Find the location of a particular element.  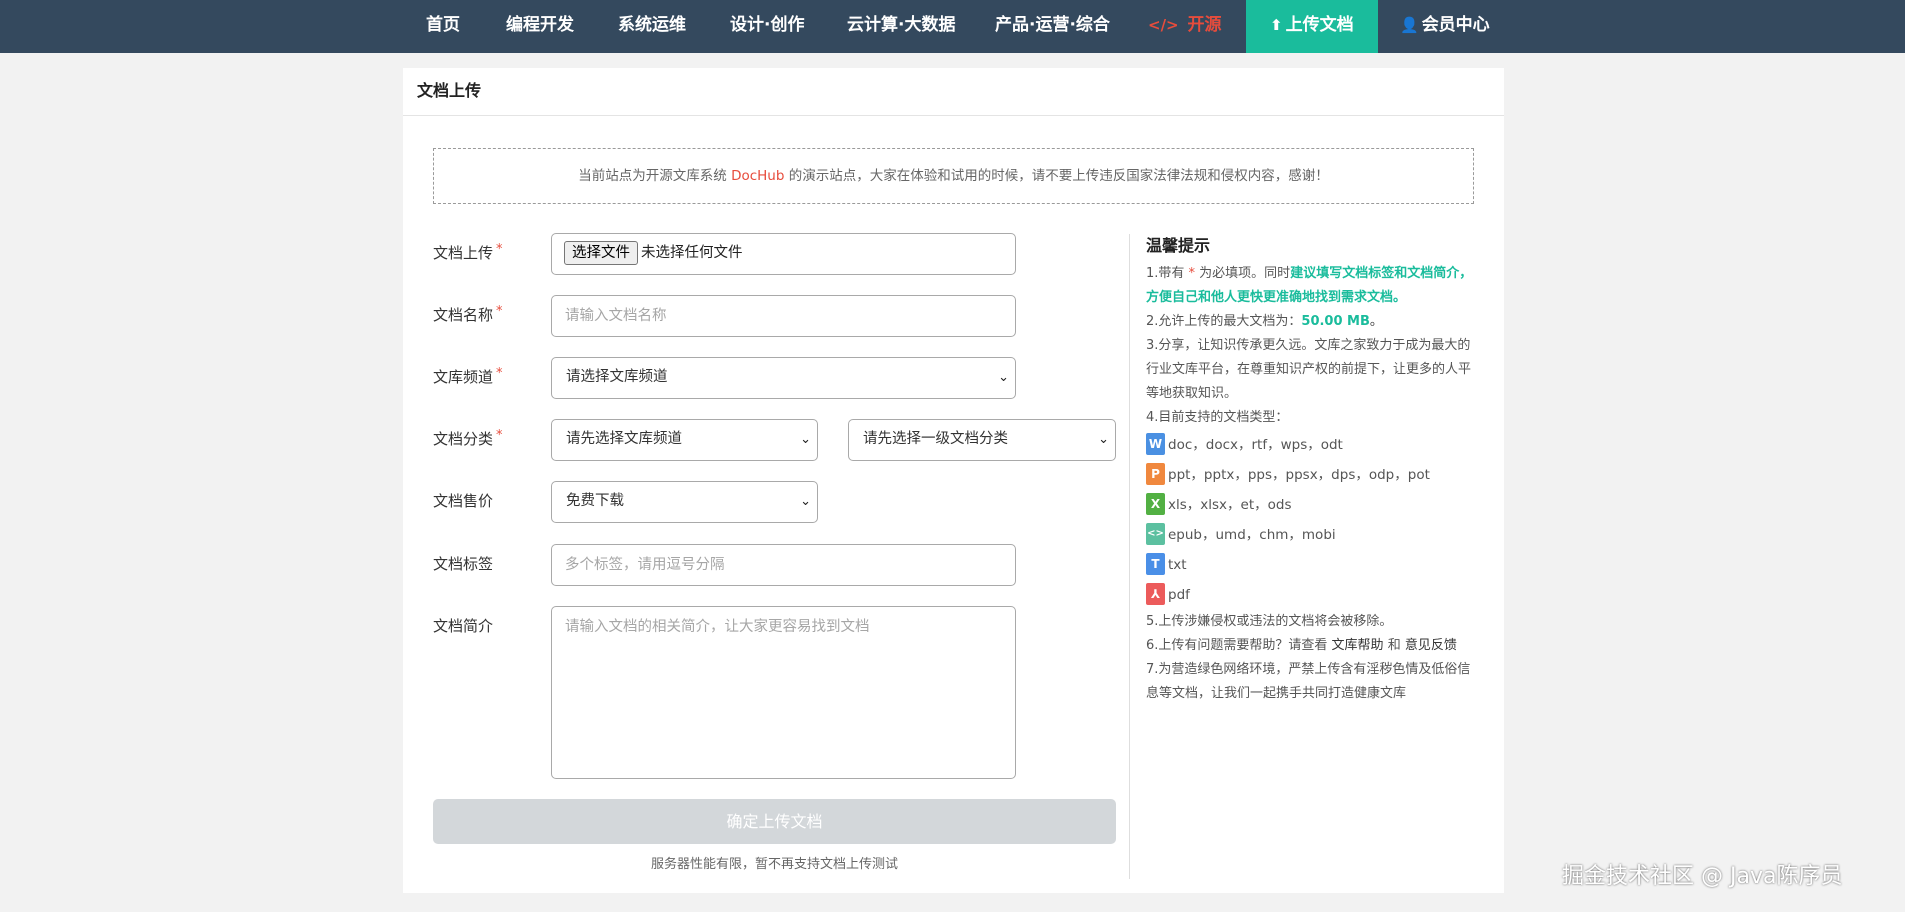

category-label: 文档分类 * is located at coordinates (468, 438).